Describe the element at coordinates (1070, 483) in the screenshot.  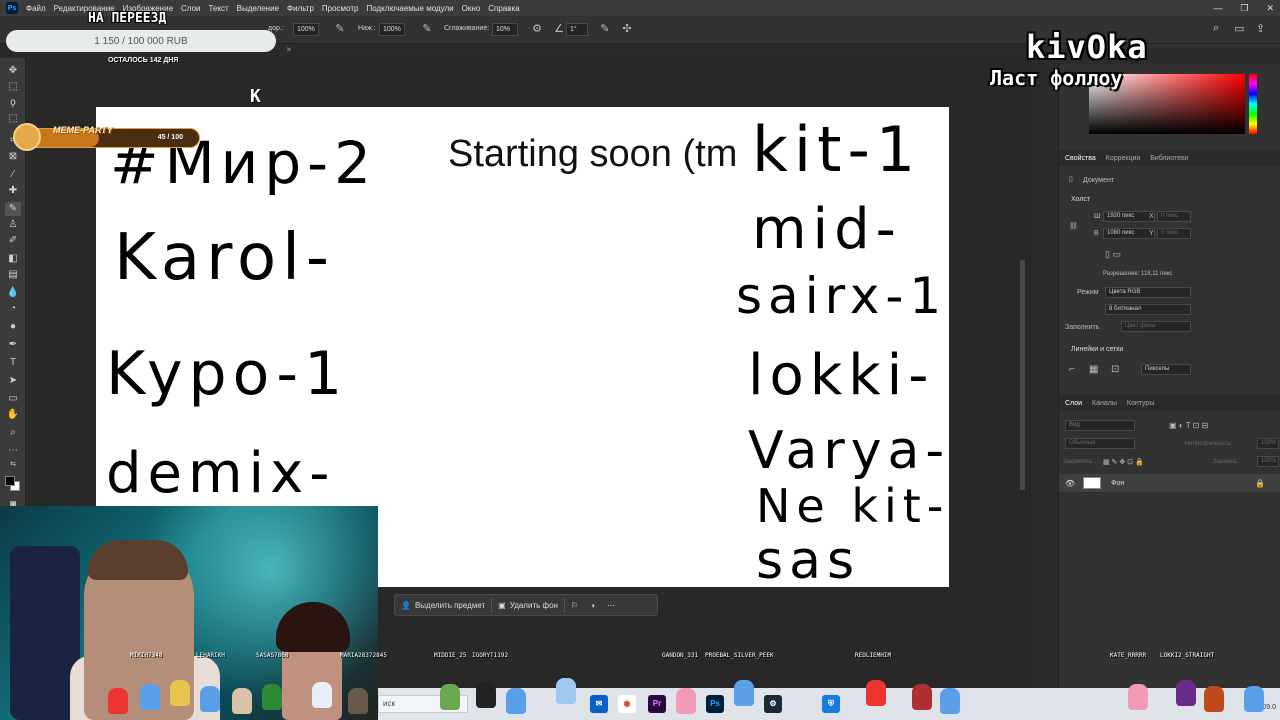
I see `eye-icon: 👁` at that location.